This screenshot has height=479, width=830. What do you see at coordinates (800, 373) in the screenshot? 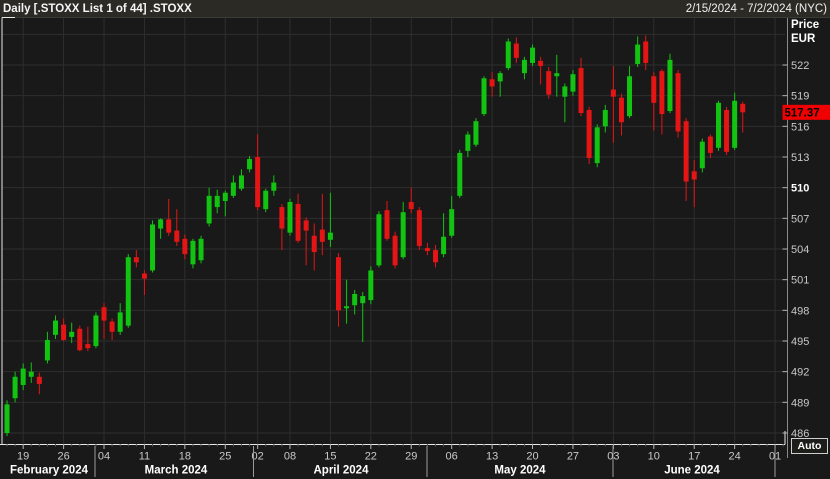
I see `price-tick-label: 492` at bounding box center [800, 373].